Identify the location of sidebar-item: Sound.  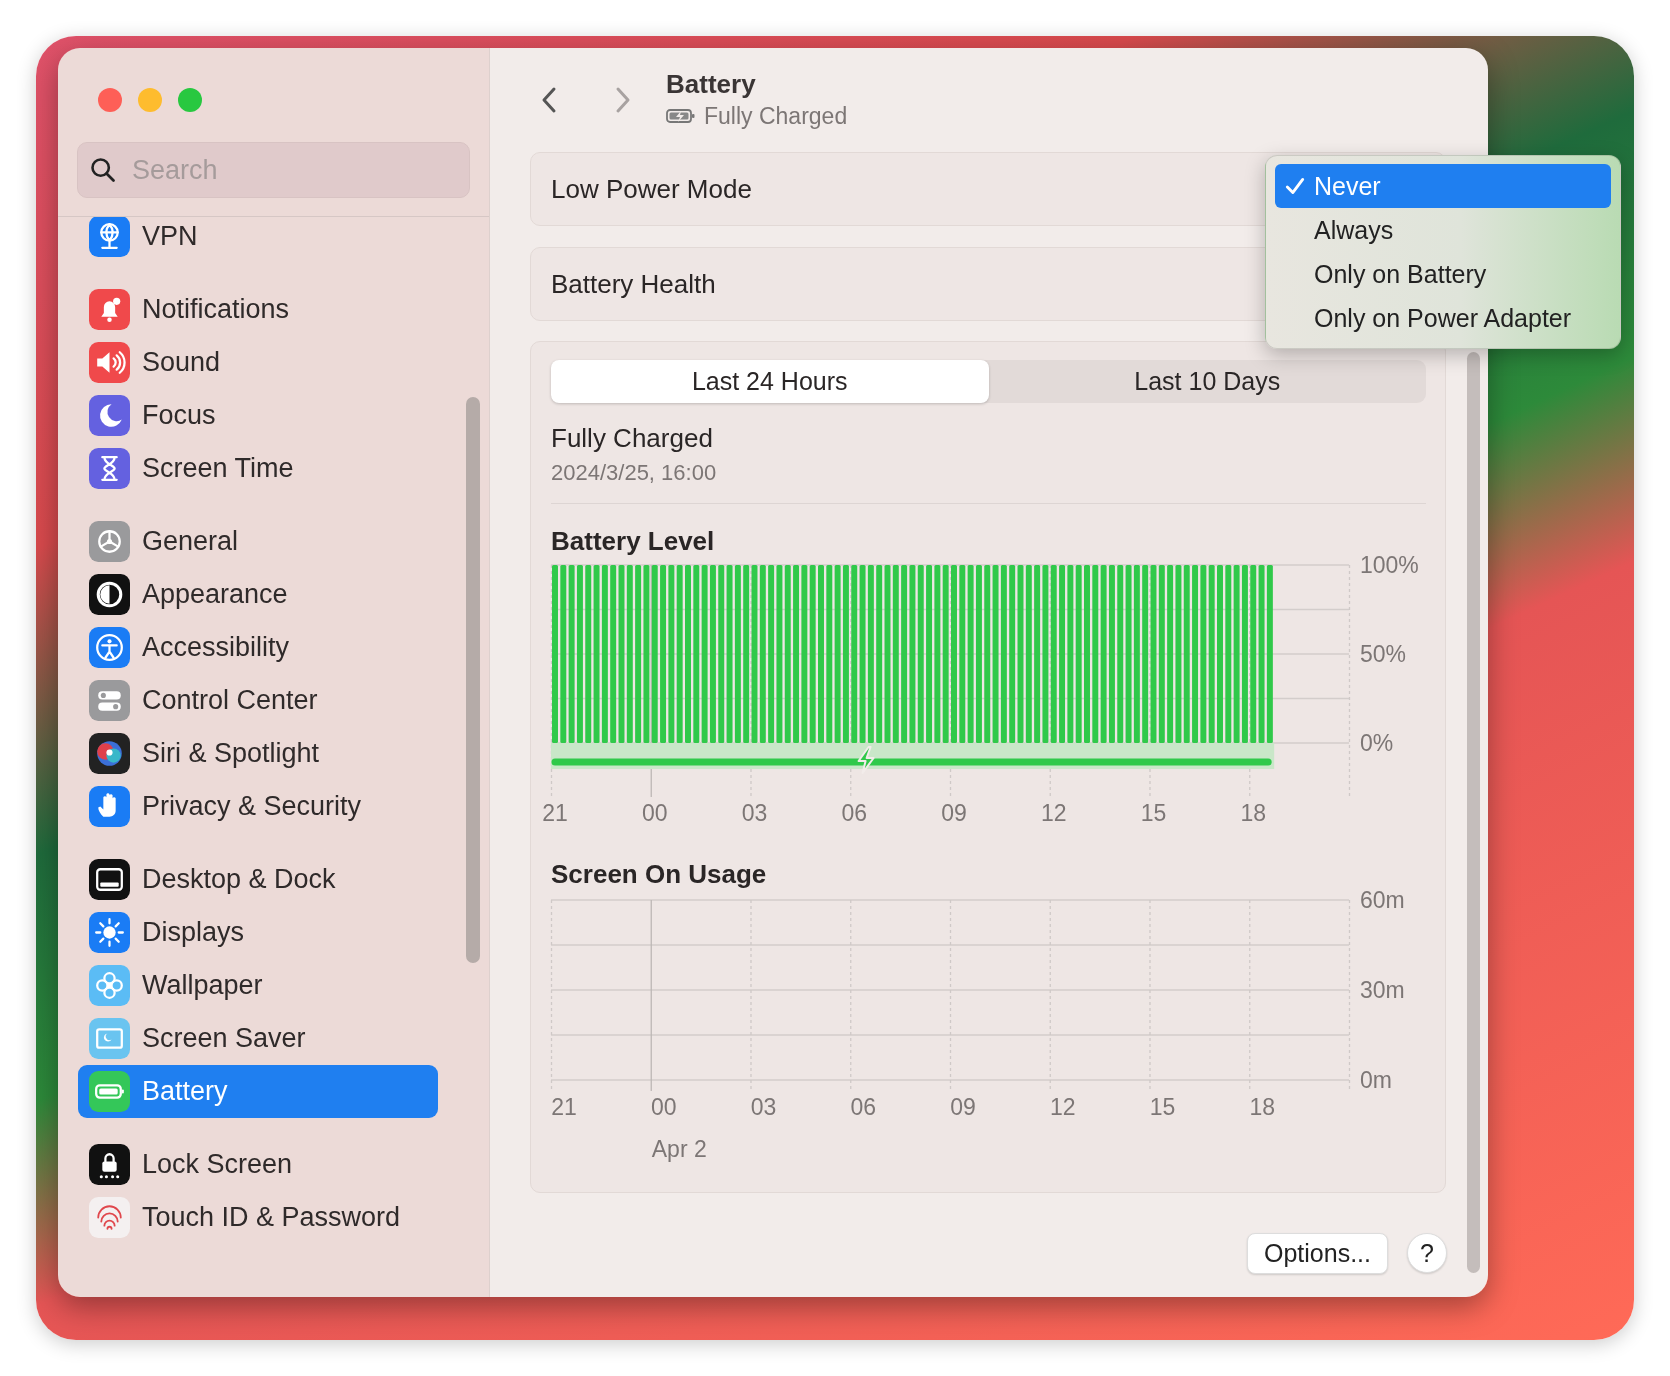
(258, 362).